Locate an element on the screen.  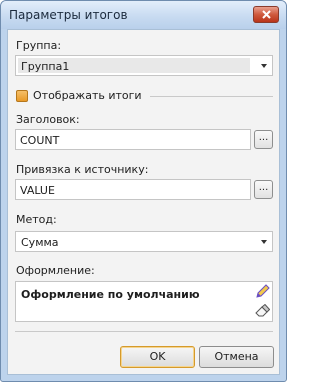
caption-value: COUNT is located at coordinates (40, 140).